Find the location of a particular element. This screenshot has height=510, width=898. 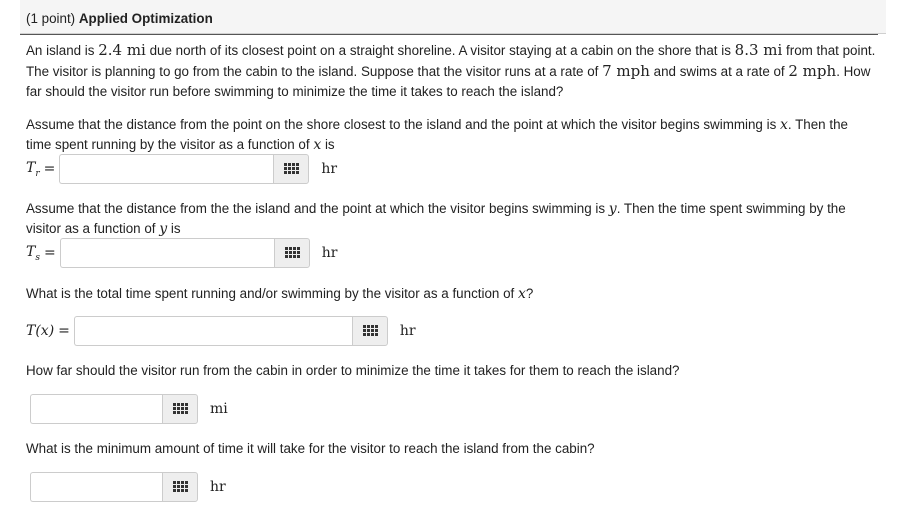

answer-row-minimum-time: hr is located at coordinates (128, 487).